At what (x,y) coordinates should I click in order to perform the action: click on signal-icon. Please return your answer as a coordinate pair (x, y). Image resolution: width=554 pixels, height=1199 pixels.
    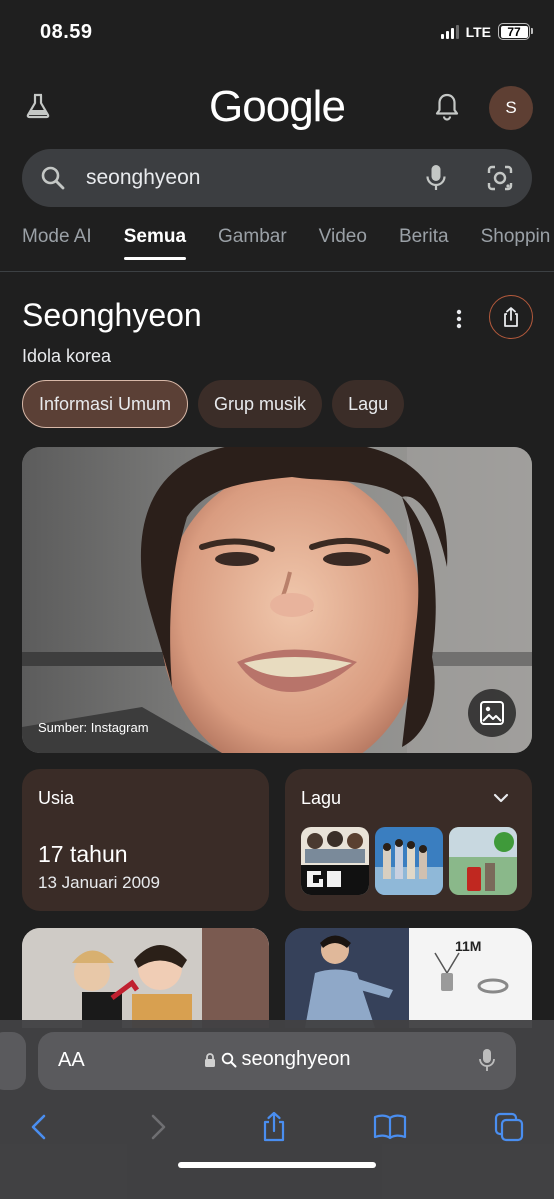
    Looking at the image, I should click on (449, 31).